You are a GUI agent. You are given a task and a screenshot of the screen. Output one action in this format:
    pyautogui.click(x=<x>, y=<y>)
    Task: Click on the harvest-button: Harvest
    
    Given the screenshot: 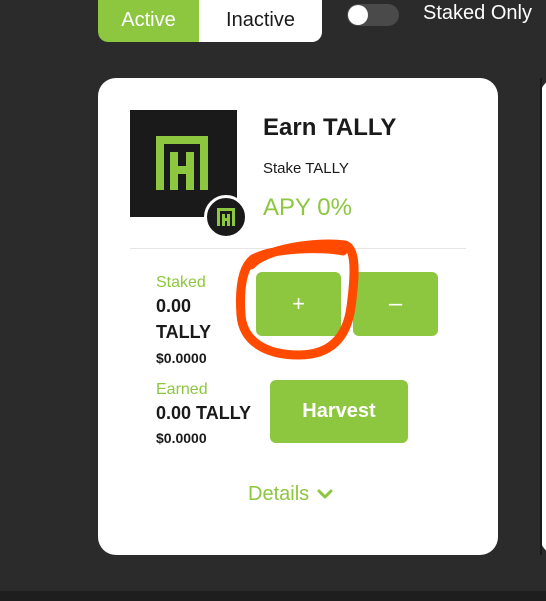 What is the action you would take?
    pyautogui.click(x=339, y=411)
    